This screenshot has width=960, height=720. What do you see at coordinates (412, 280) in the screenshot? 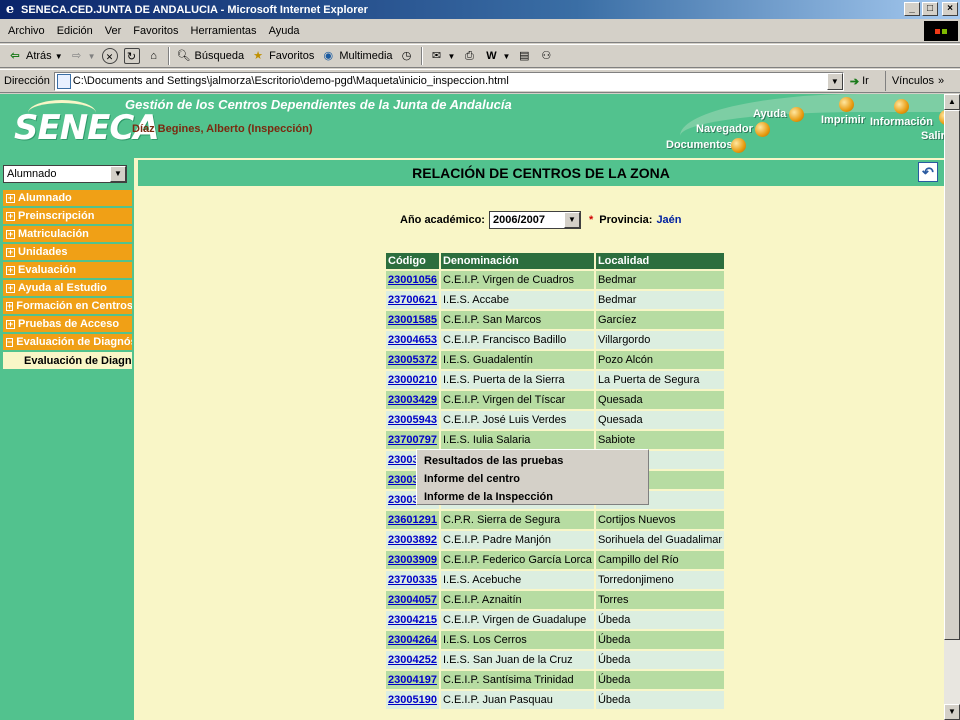
I see `center-code-link: 23001056` at bounding box center [412, 280].